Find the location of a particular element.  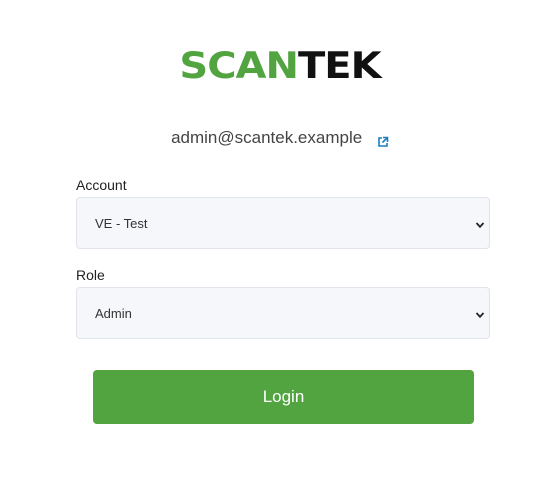

logo-scan-text: SCAN is located at coordinates (239, 66).